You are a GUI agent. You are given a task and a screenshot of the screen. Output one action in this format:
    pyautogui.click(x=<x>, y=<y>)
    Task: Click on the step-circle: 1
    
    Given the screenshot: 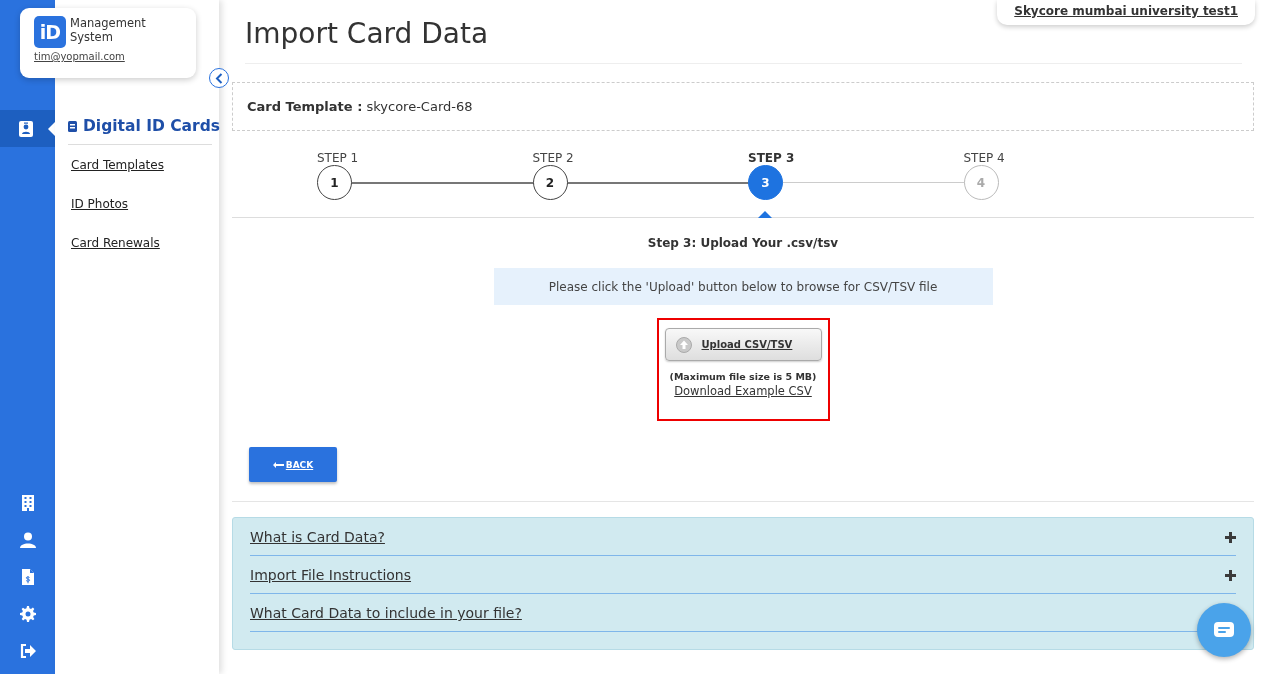 What is the action you would take?
    pyautogui.click(x=334, y=182)
    